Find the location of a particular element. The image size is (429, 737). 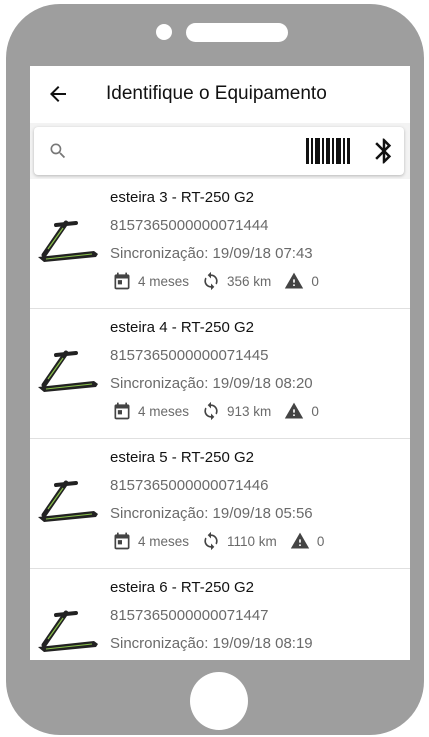

distance-value: 356 km is located at coordinates (249, 281).